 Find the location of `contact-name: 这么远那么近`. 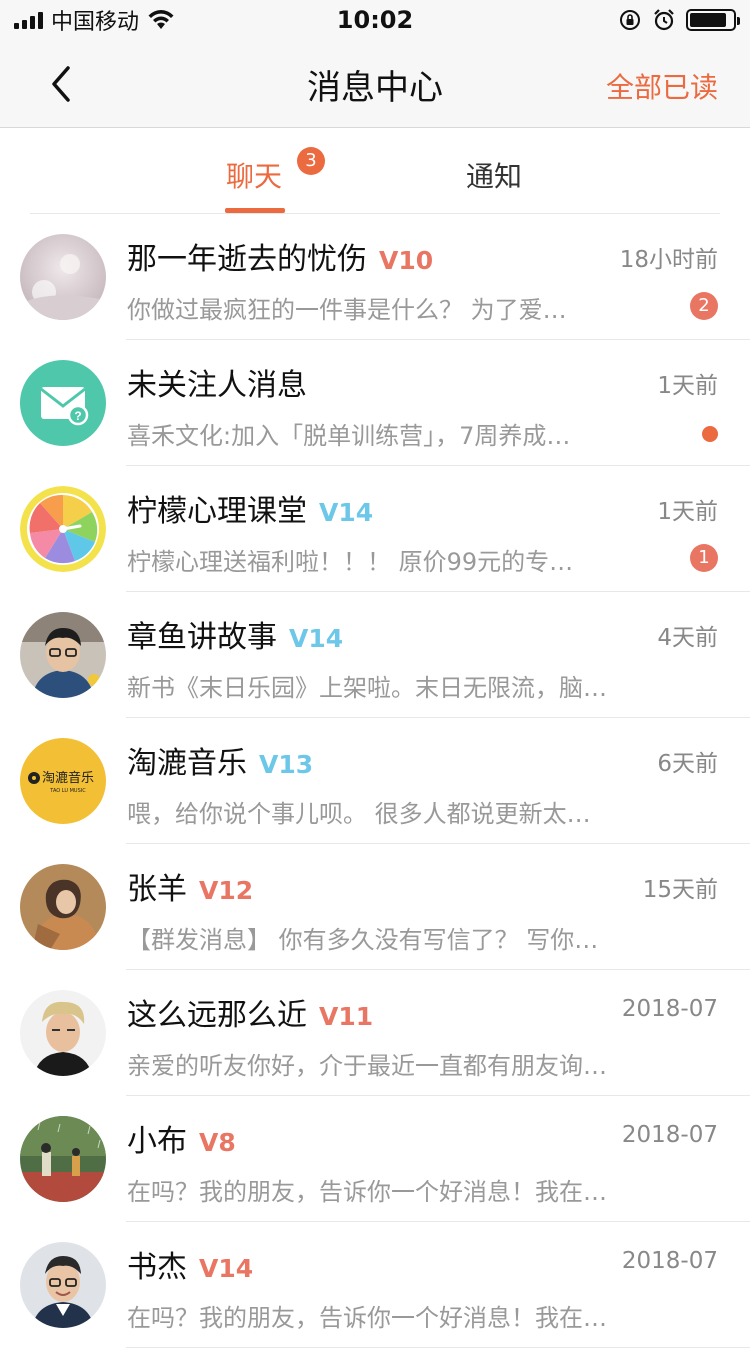

contact-name: 这么远那么近 is located at coordinates (217, 1015).